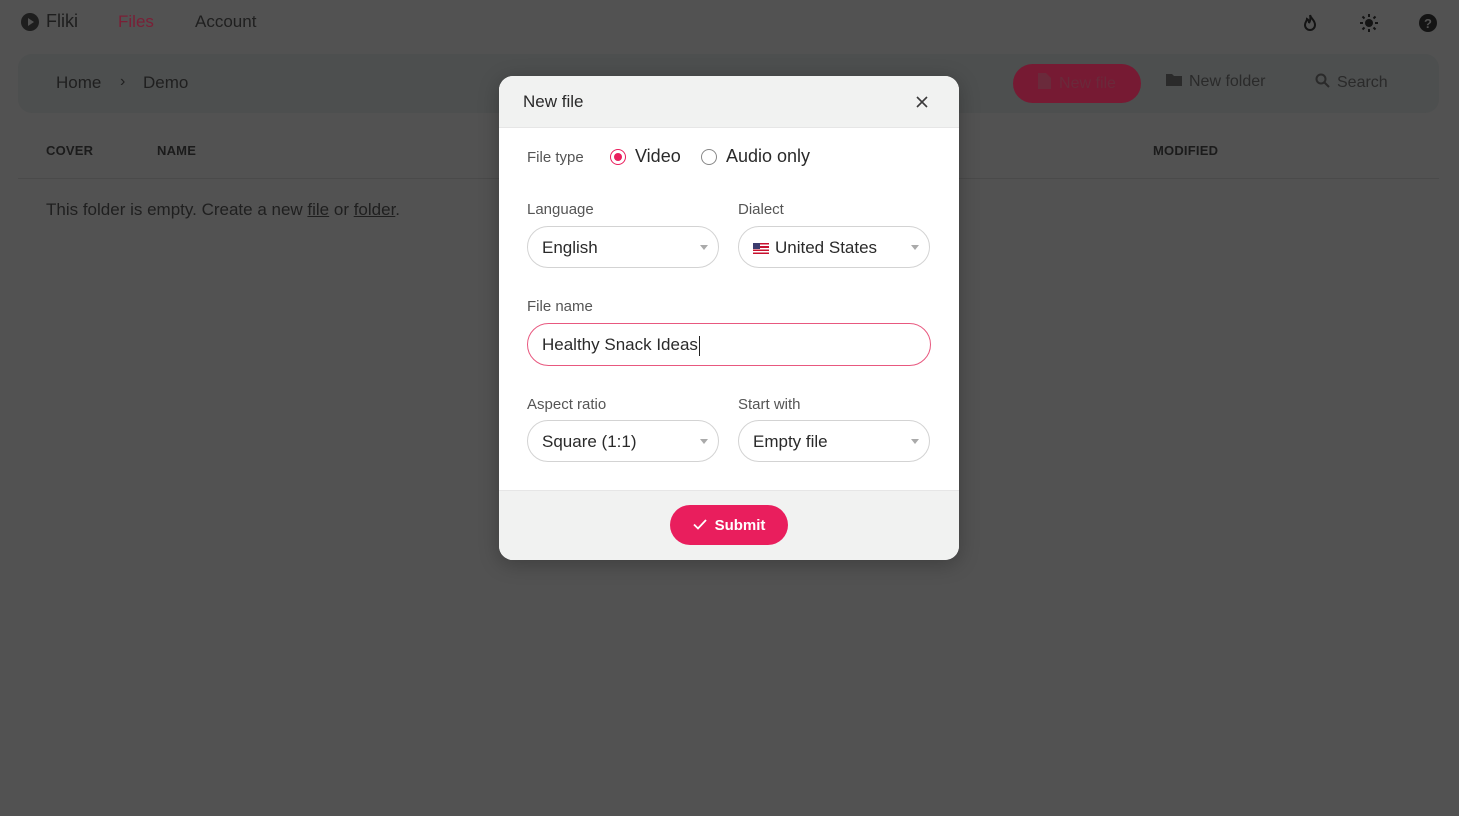 This screenshot has height=816, width=1459. What do you see at coordinates (1087, 83) in the screenshot?
I see `new-file-label: New file` at bounding box center [1087, 83].